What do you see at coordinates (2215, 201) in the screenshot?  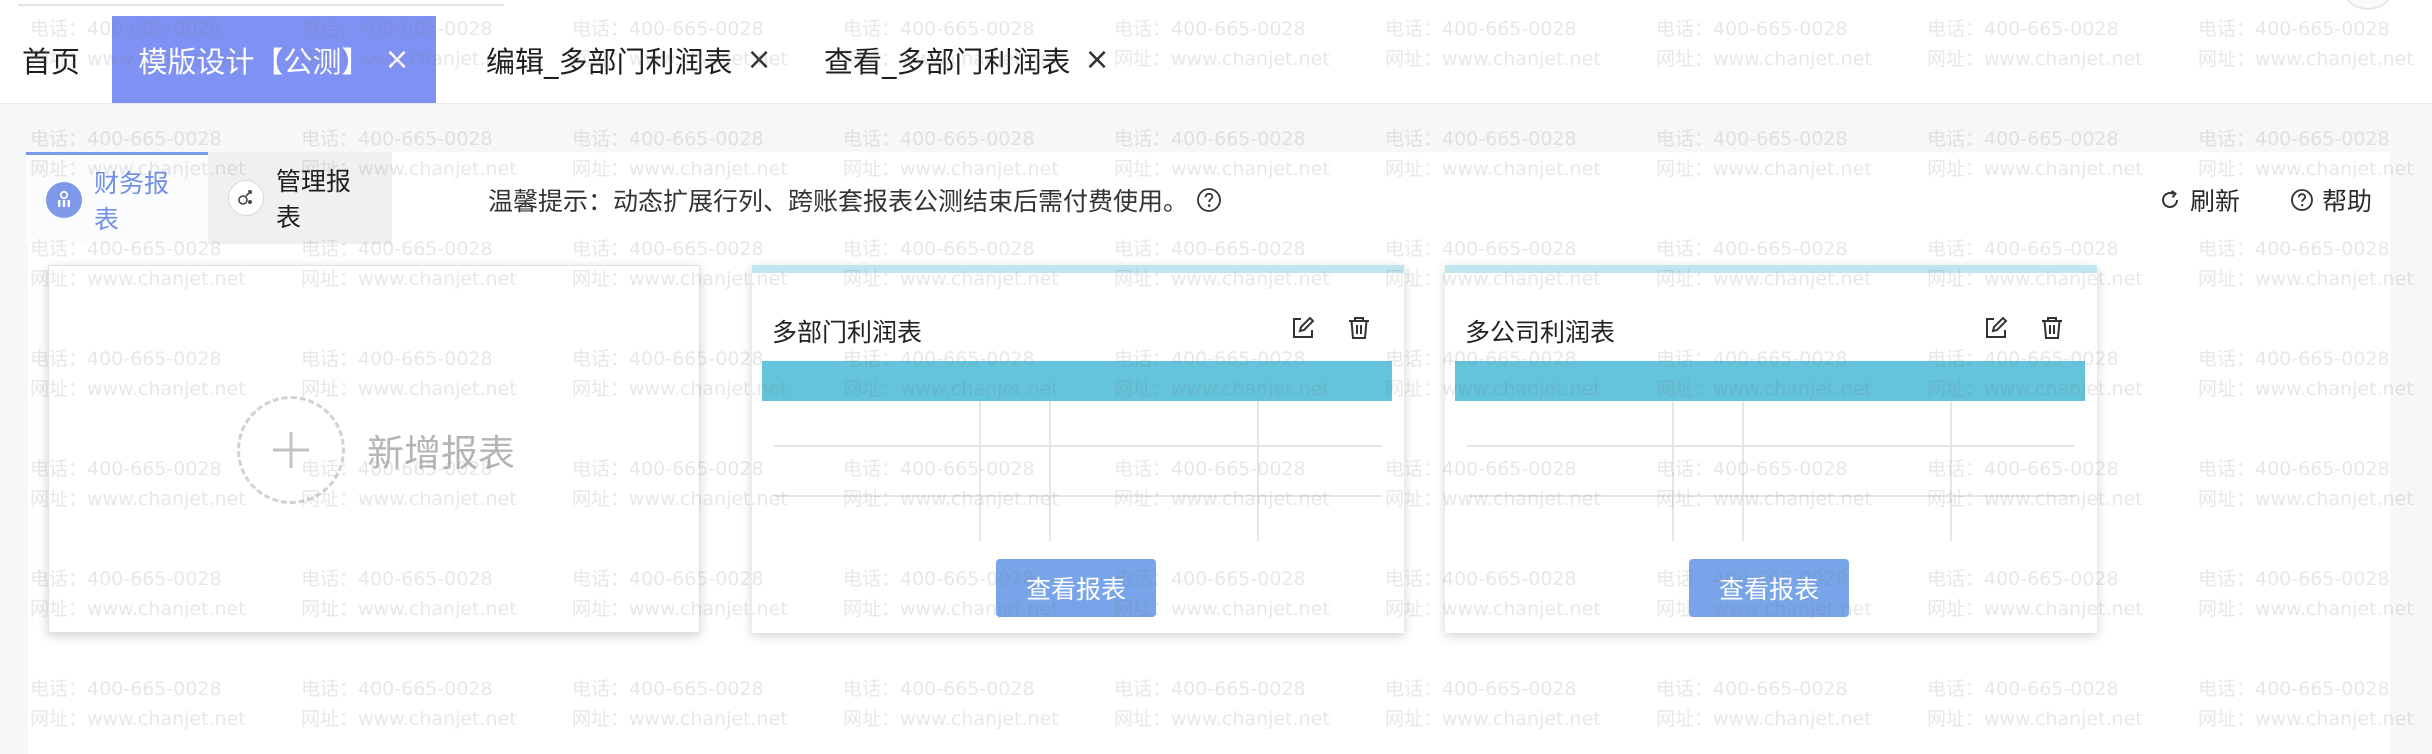 I see `refresh-label: 刷新` at bounding box center [2215, 201].